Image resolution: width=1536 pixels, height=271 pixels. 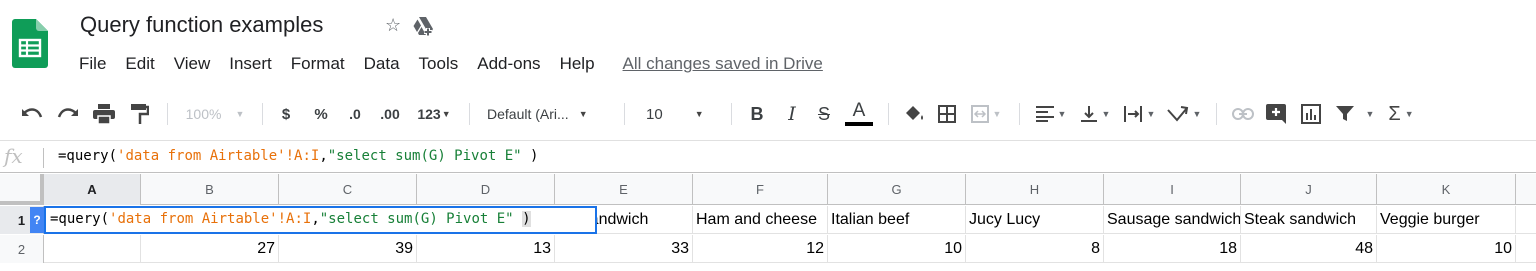 What do you see at coordinates (104, 114) in the screenshot?
I see `print-button` at bounding box center [104, 114].